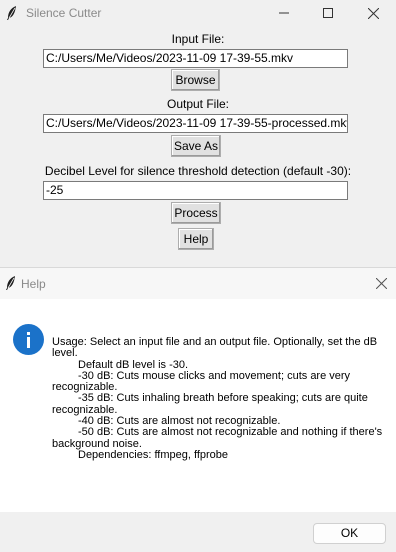  What do you see at coordinates (198, 104) in the screenshot?
I see `output-file-label: Output File:` at bounding box center [198, 104].